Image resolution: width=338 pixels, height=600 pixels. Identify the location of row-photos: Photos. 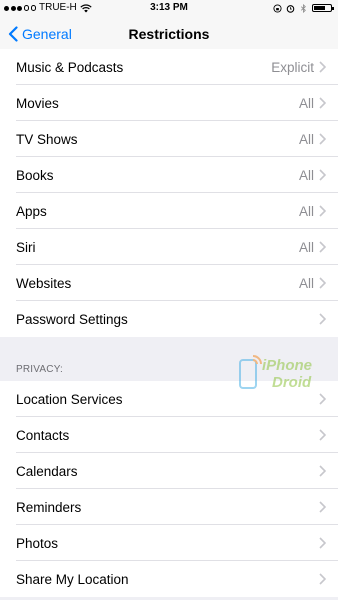
(169, 543).